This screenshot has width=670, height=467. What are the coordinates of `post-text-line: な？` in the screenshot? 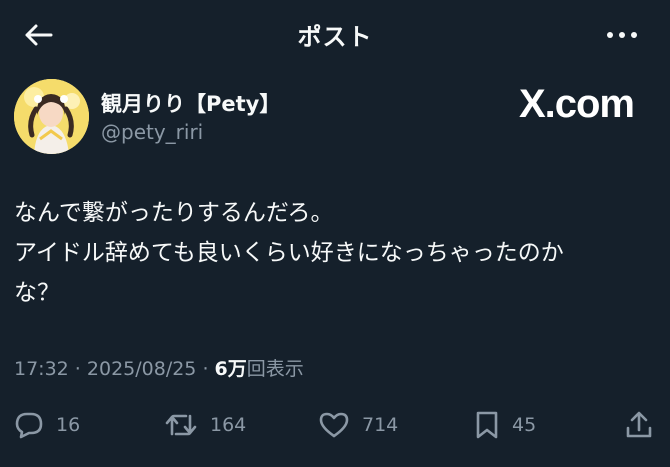 It's located at (37, 293).